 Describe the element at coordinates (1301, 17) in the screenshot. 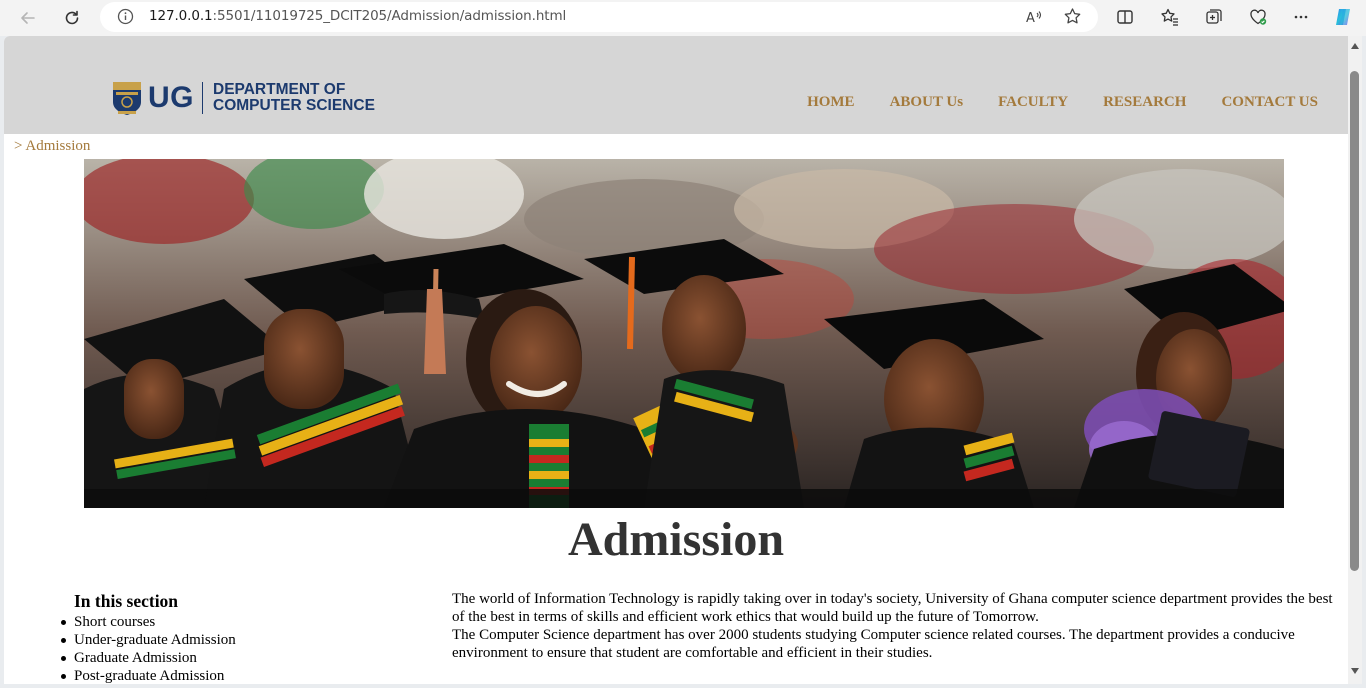

I see `more-options-icon` at that location.